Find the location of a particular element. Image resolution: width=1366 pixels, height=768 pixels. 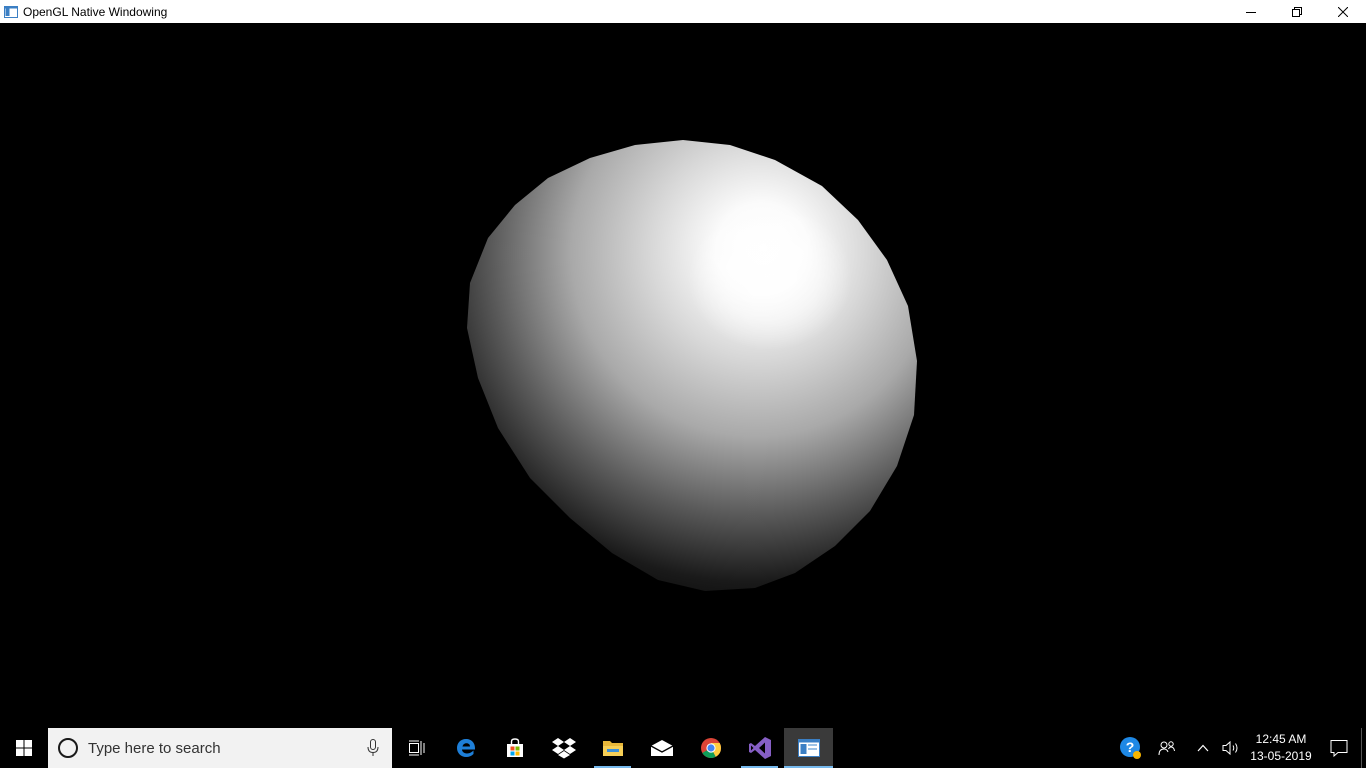

search-input: Type here to search is located at coordinates (220, 748).